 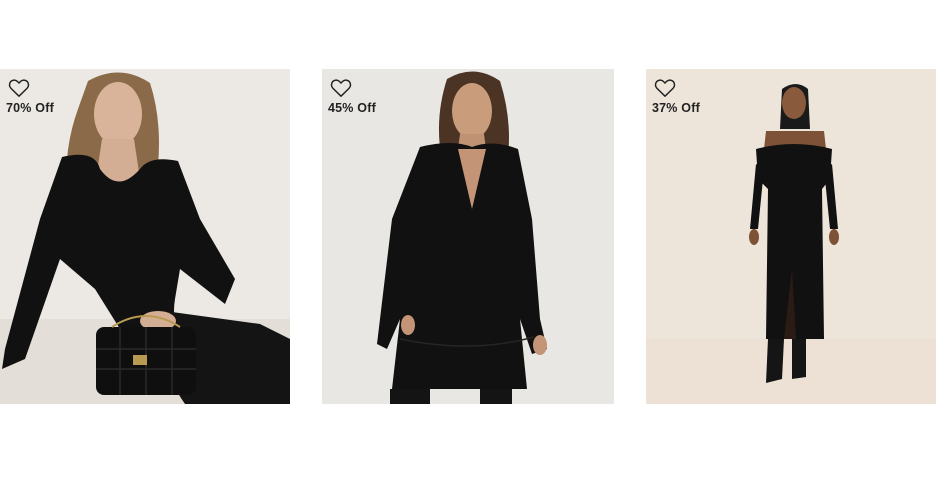 What do you see at coordinates (30, 108) in the screenshot?
I see `discount-badge: 70% Off` at bounding box center [30, 108].